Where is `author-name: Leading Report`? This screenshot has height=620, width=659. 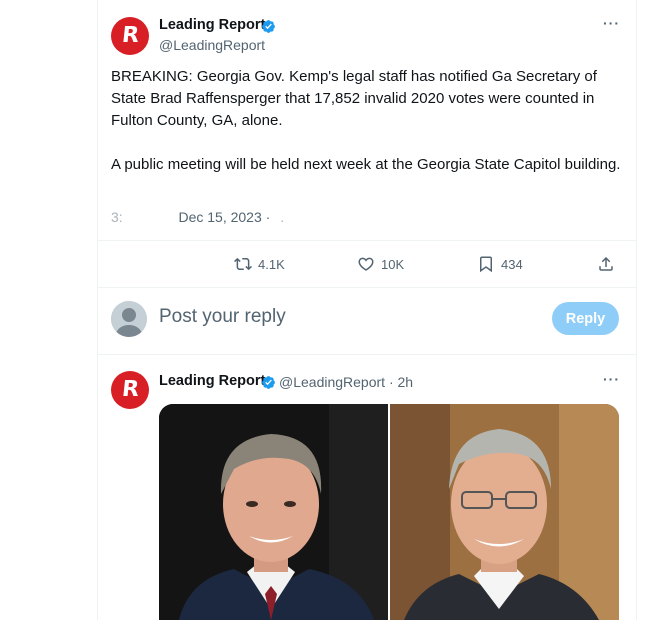
author-name: Leading Report is located at coordinates (212, 25).